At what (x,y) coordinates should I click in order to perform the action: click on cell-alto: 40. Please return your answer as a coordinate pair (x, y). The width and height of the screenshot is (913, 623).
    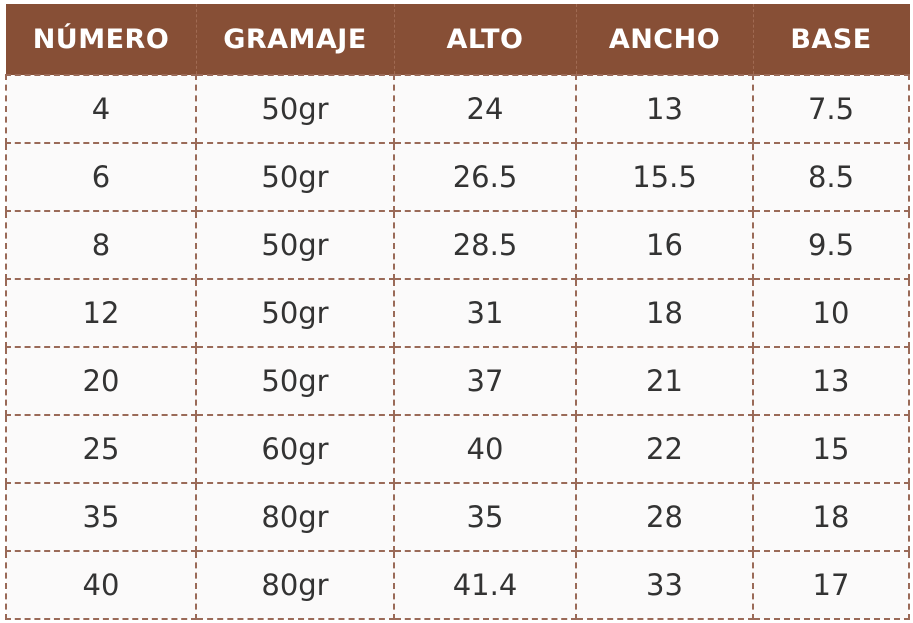
    Looking at the image, I should click on (485, 449).